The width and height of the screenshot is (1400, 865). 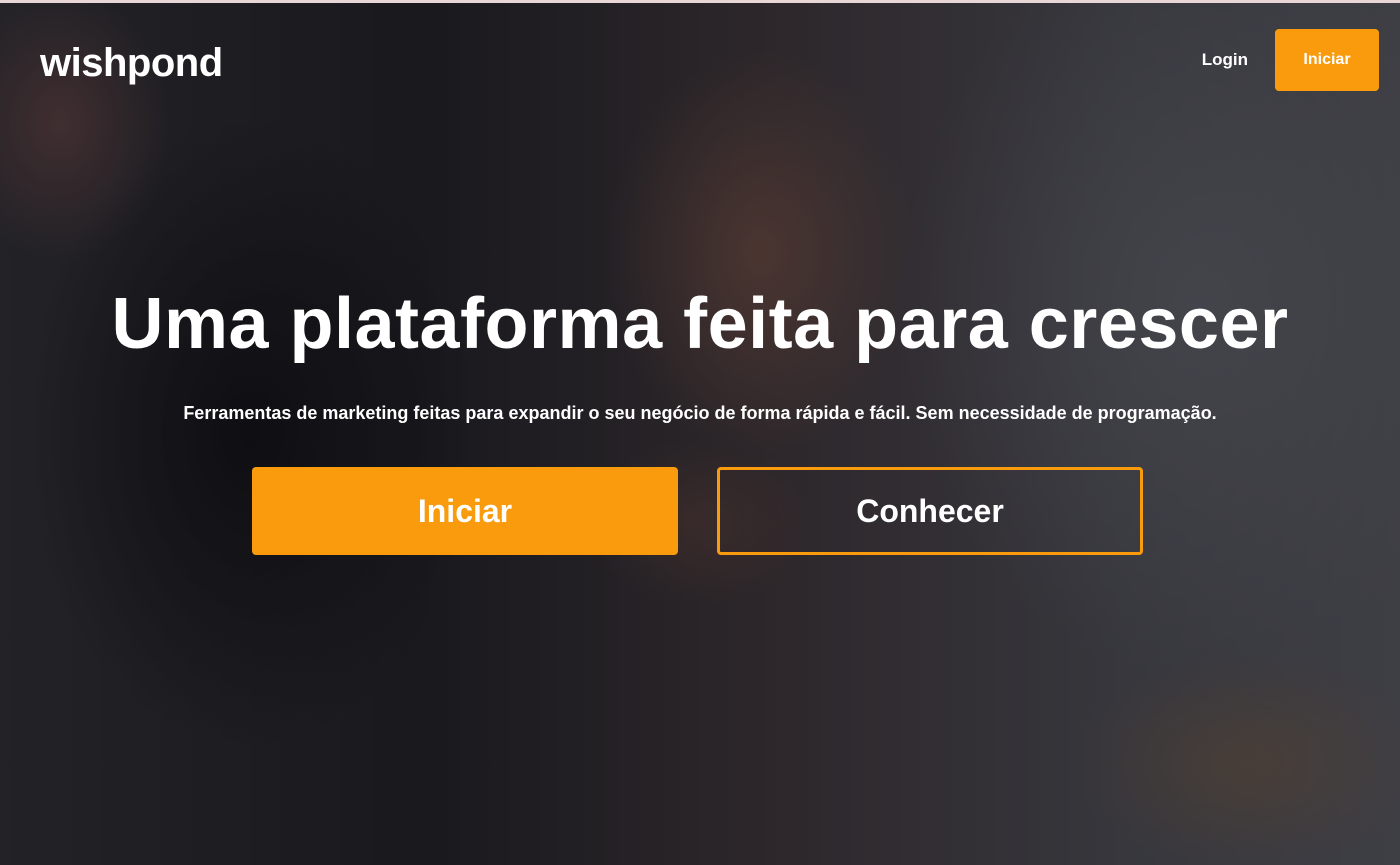 I want to click on learn-more-button: Conhecer, so click(x=930, y=511).